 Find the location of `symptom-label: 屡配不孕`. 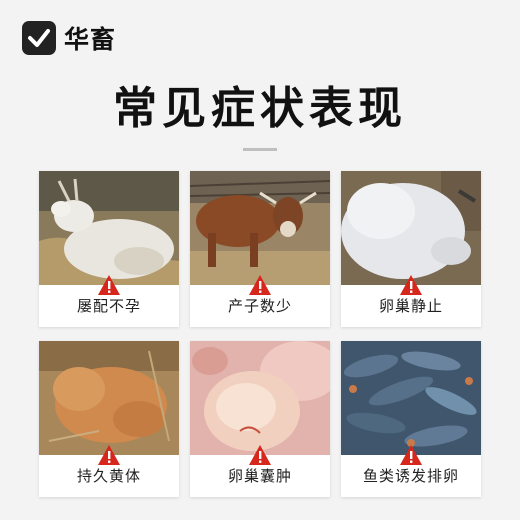

symptom-label: 屡配不孕 is located at coordinates (108, 306).